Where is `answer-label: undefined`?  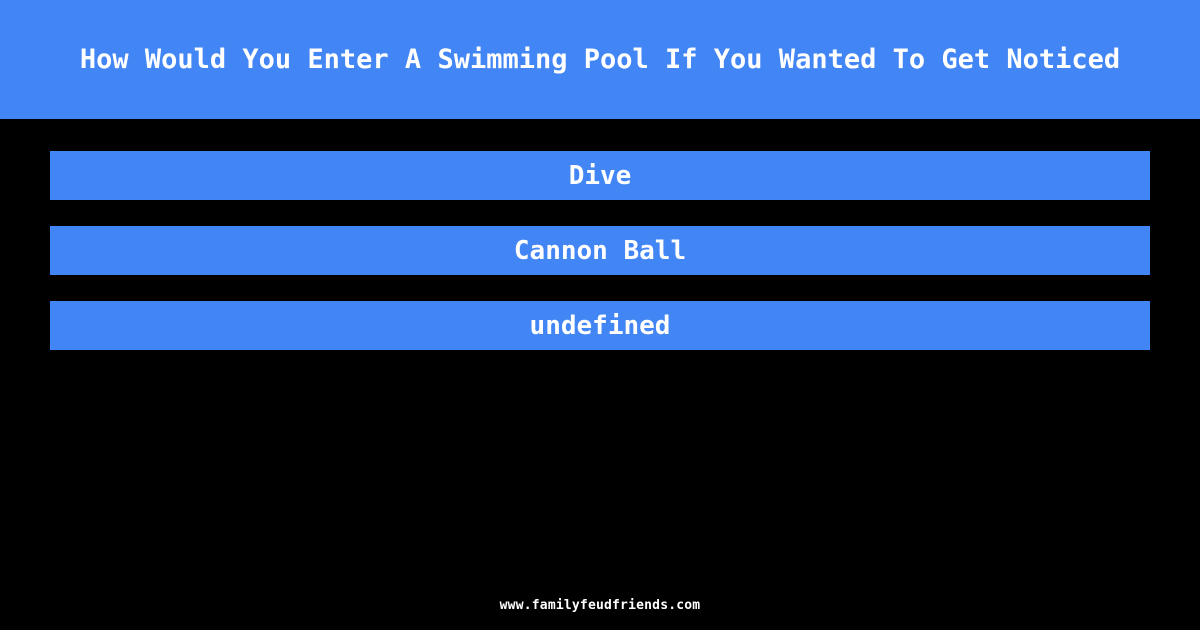 answer-label: undefined is located at coordinates (600, 325).